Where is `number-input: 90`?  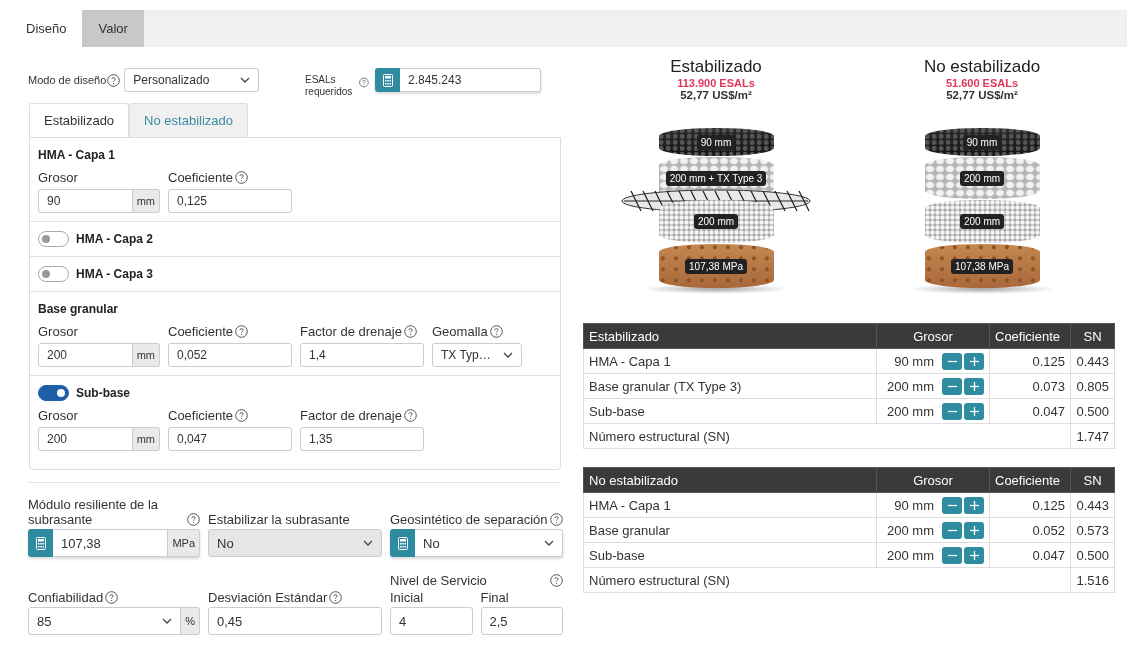
number-input: 90 is located at coordinates (85, 201).